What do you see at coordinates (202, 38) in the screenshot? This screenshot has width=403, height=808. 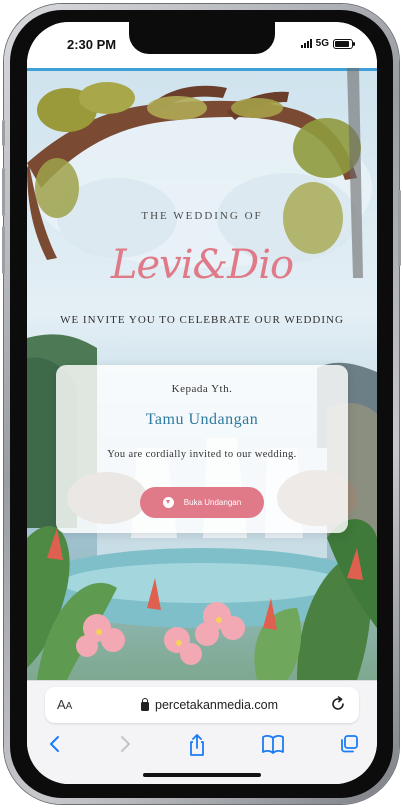 I see `camera-notch` at bounding box center [202, 38].